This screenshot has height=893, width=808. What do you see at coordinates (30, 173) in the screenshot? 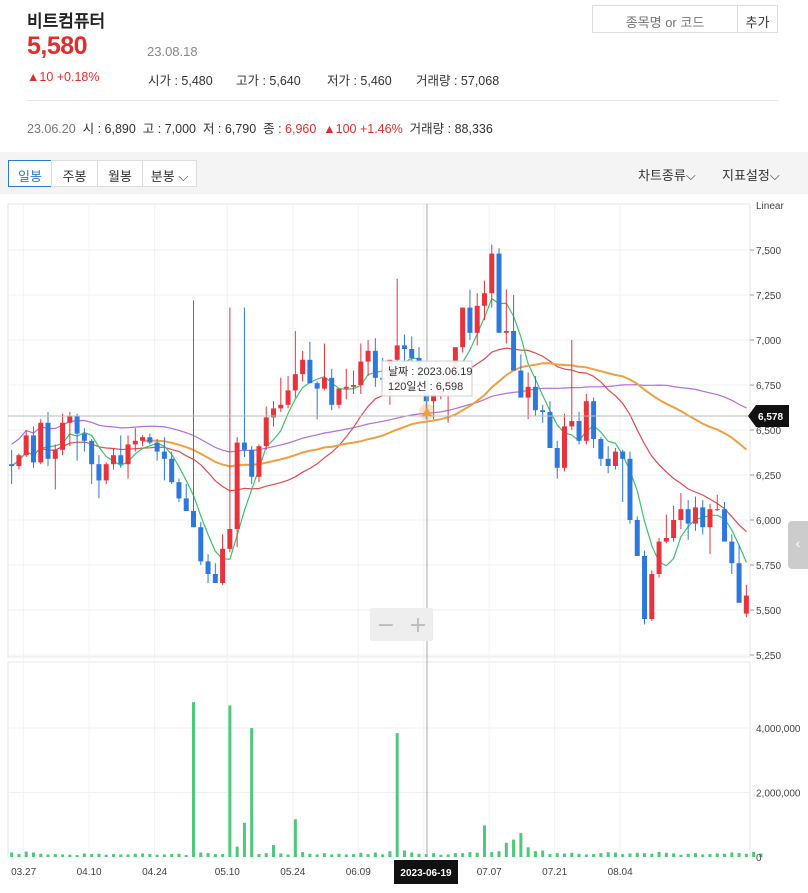
I see `tab-daily: 일봉` at bounding box center [30, 173].